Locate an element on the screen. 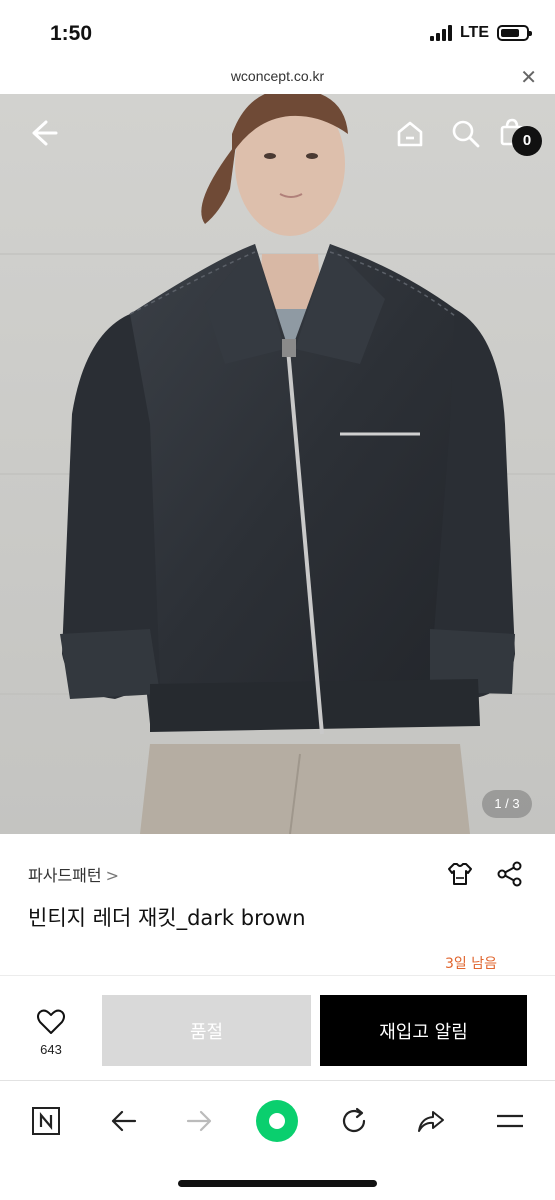 The image size is (555, 1200). close-icon: ✕ is located at coordinates (528, 77).